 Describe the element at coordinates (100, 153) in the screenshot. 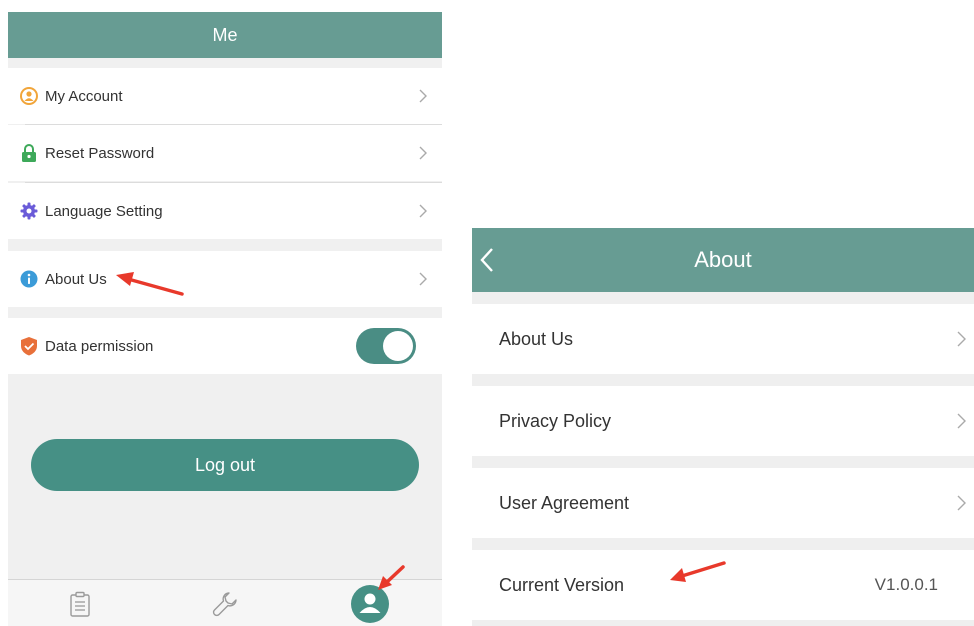

I see `menu-item-label: Reset Password` at that location.